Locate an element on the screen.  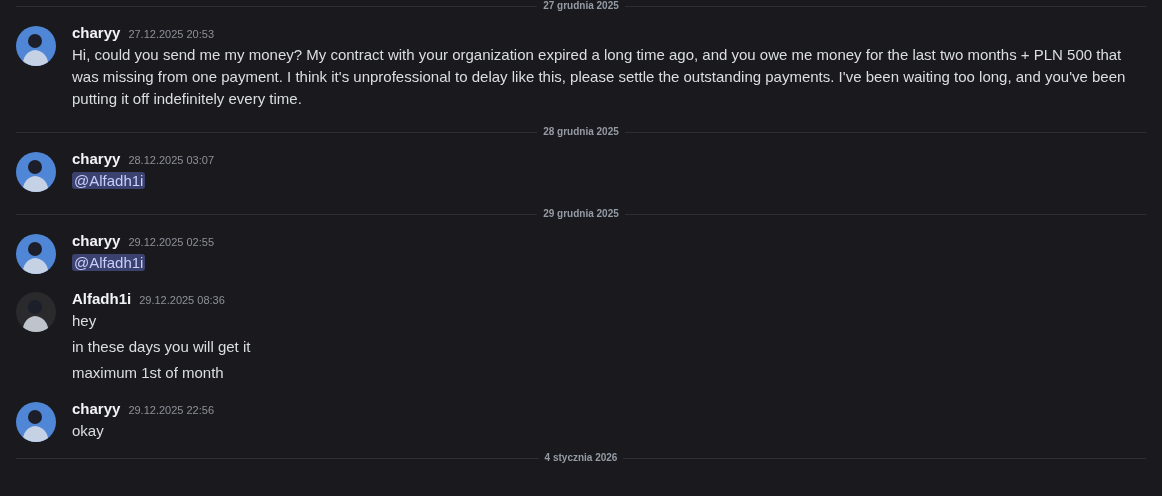
message-timestamp: 29.12.2025 08:36 is located at coordinates (182, 300).